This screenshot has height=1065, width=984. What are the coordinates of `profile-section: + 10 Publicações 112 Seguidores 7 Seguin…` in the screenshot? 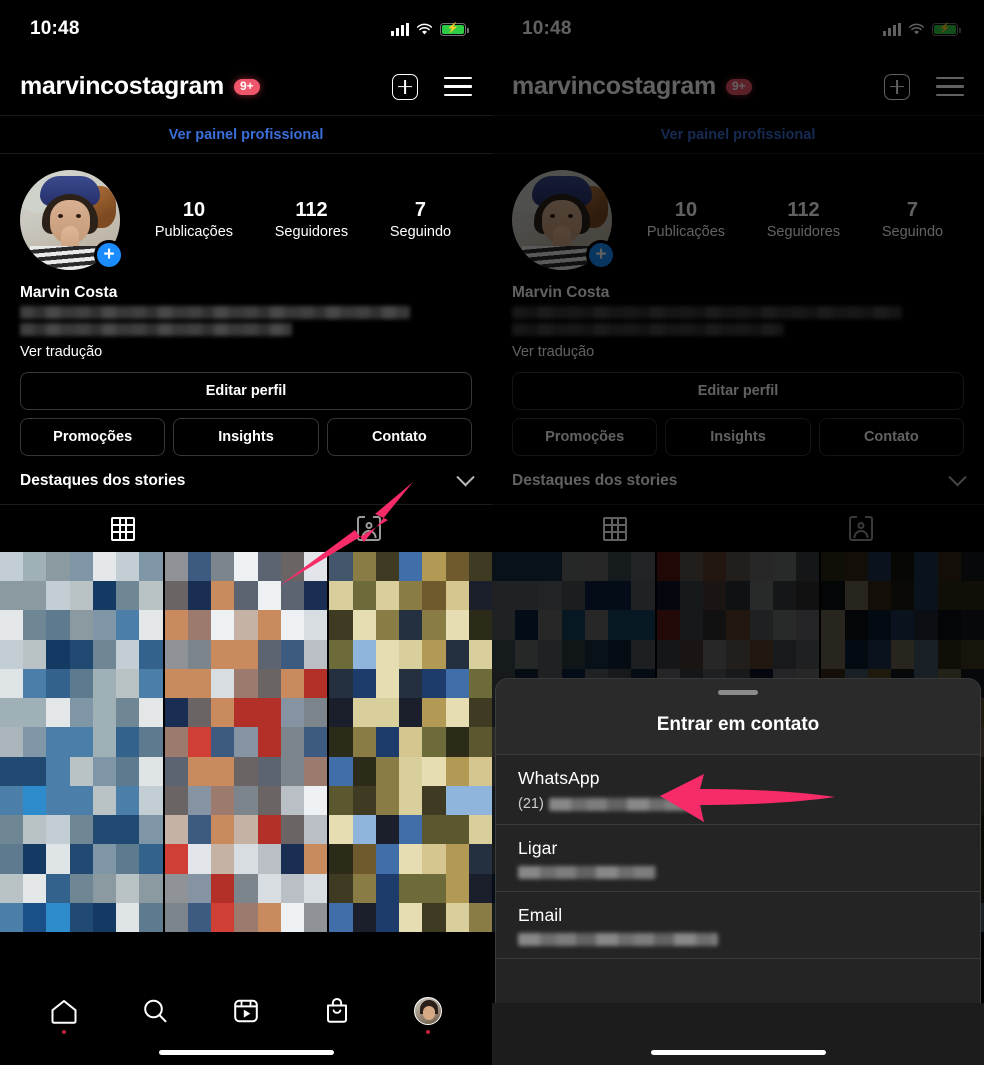 It's located at (246, 257).